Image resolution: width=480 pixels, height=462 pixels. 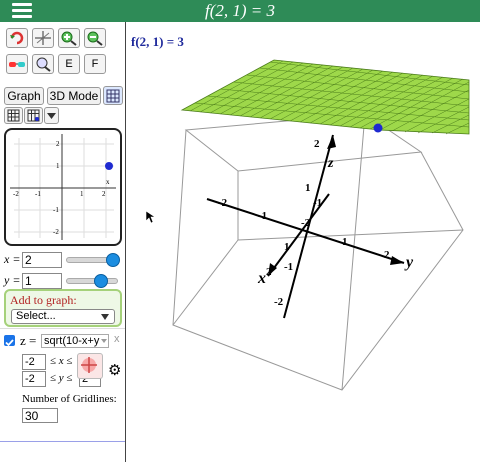 I want to click on y-tick-1: 1, so click(x=345, y=242).